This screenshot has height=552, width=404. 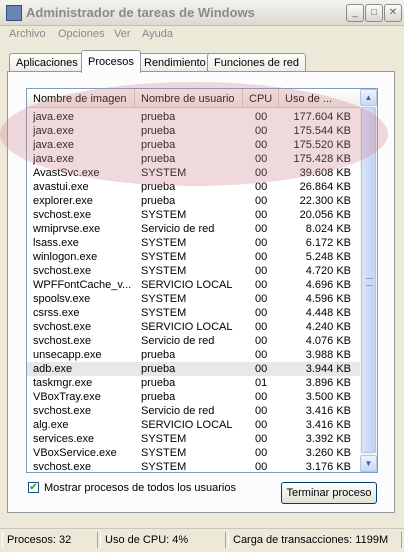 I want to click on maximize-button: □, so click(x=374, y=13).